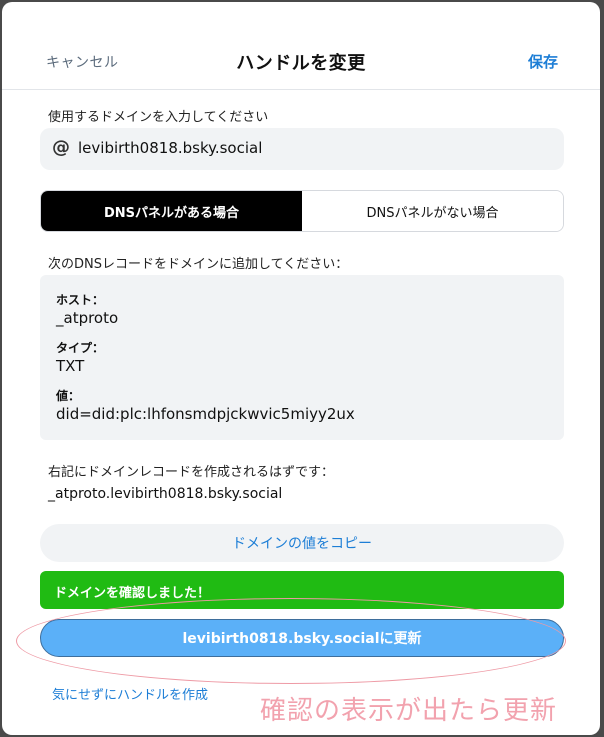 The image size is (604, 737). What do you see at coordinates (87, 318) in the screenshot?
I see `host-value: _atproto` at bounding box center [87, 318].